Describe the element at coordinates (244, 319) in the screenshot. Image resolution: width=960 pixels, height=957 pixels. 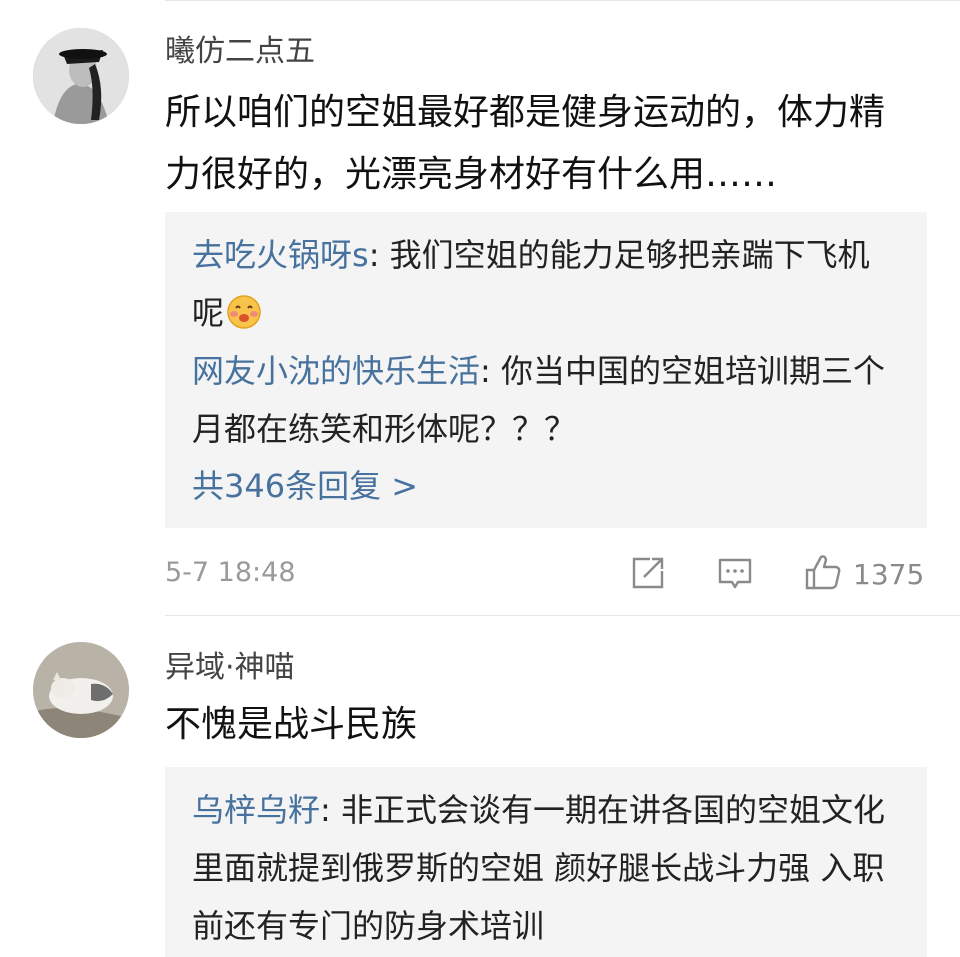
I see `blush-emoji-icon` at that location.